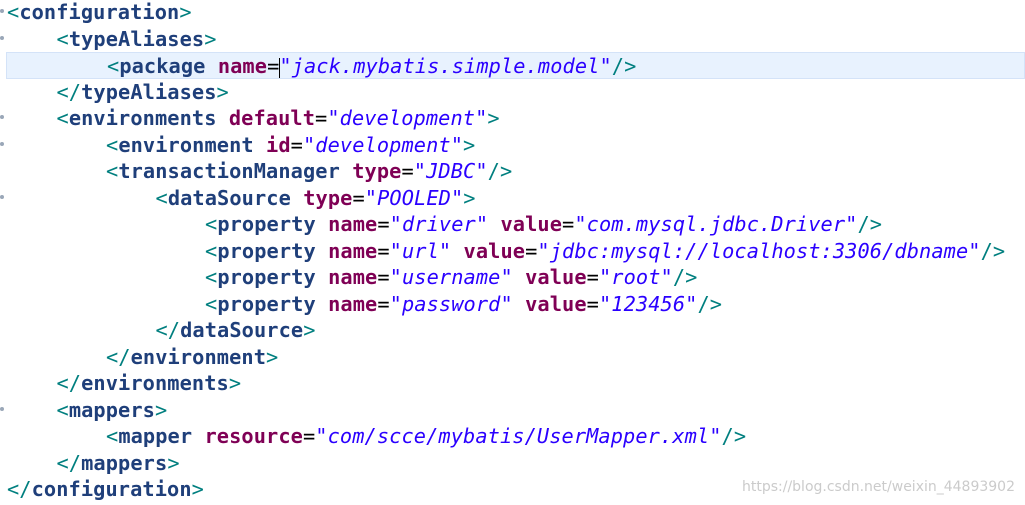 The height and width of the screenshot is (505, 1025). Describe the element at coordinates (420, 250) in the screenshot. I see `attribute-value: "url"` at that location.